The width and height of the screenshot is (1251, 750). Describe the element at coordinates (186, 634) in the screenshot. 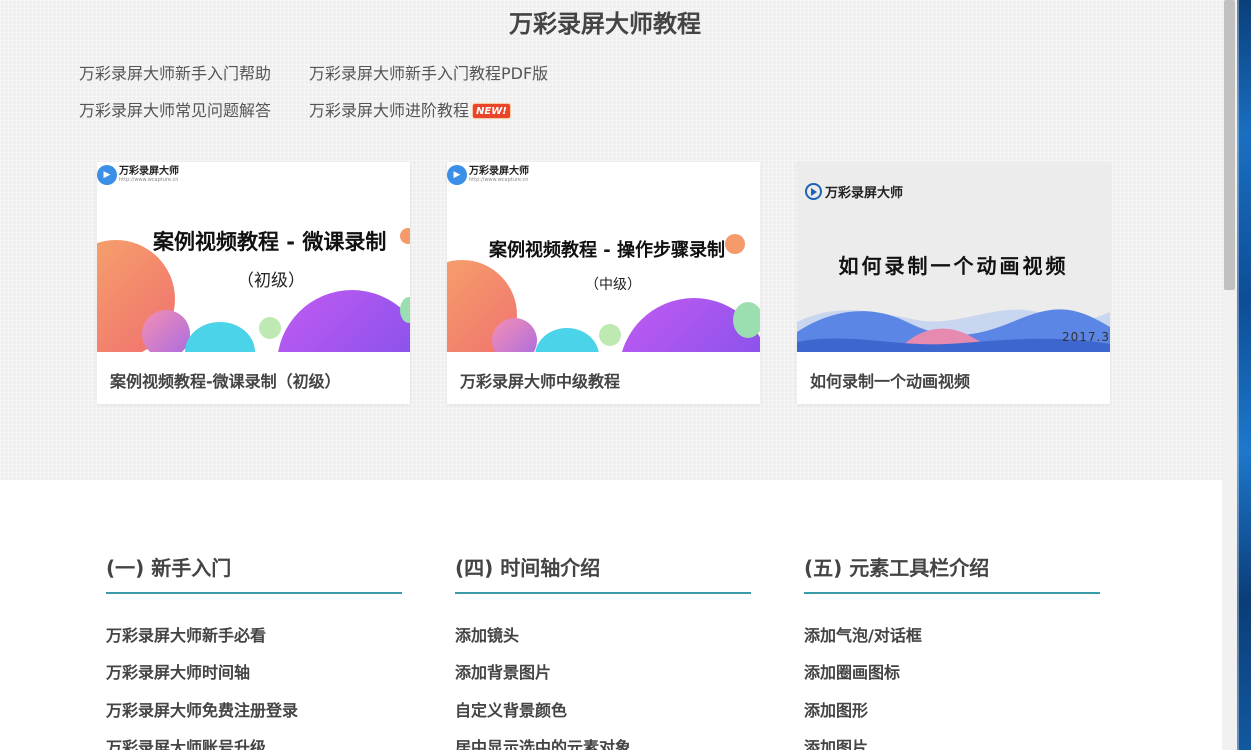

I see `section-link: 万彩录屏大师新手必看` at that location.